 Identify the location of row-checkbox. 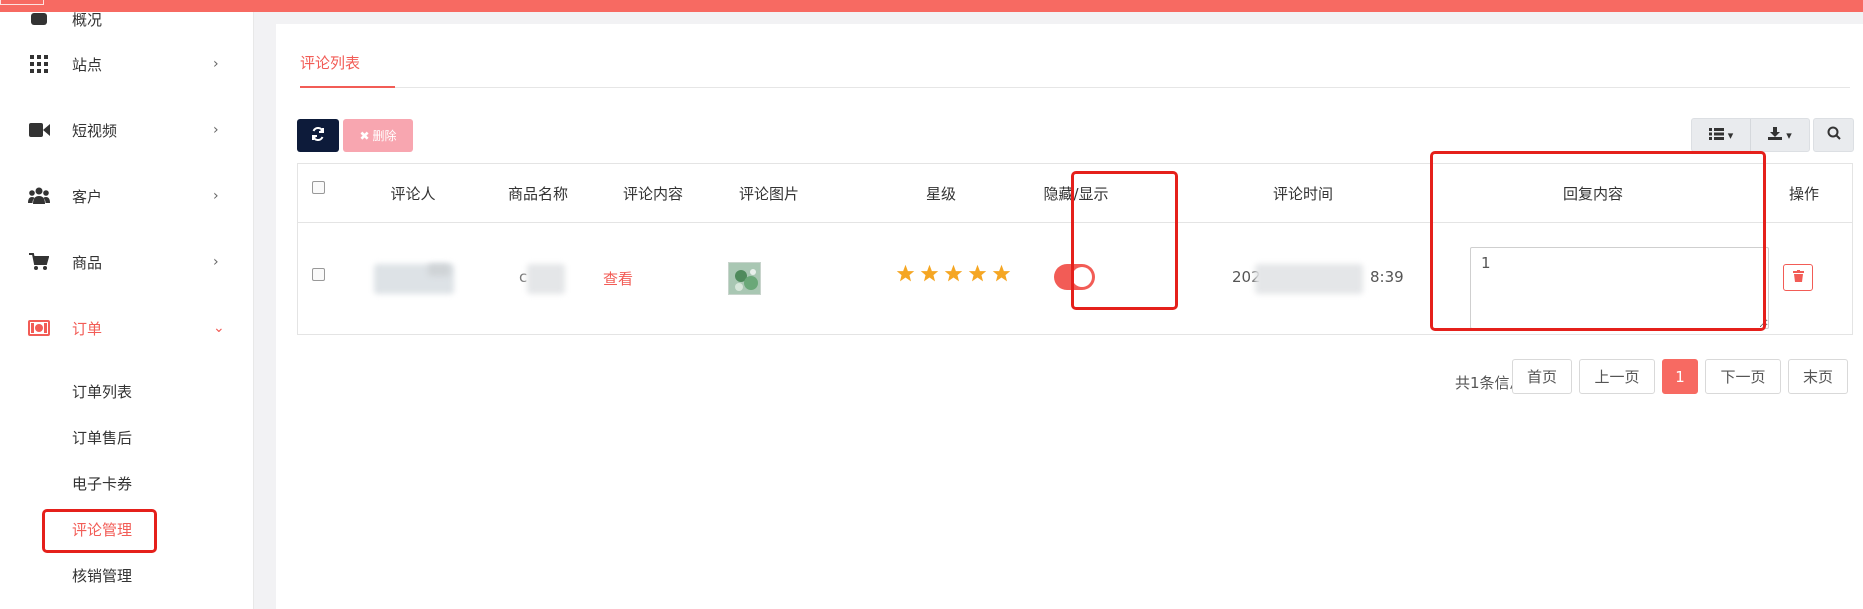
(318, 274).